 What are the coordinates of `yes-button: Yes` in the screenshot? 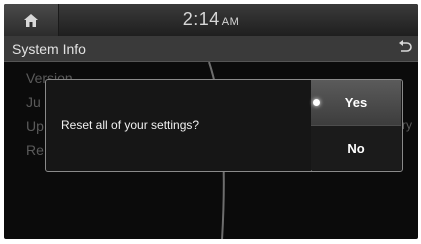 It's located at (356, 102).